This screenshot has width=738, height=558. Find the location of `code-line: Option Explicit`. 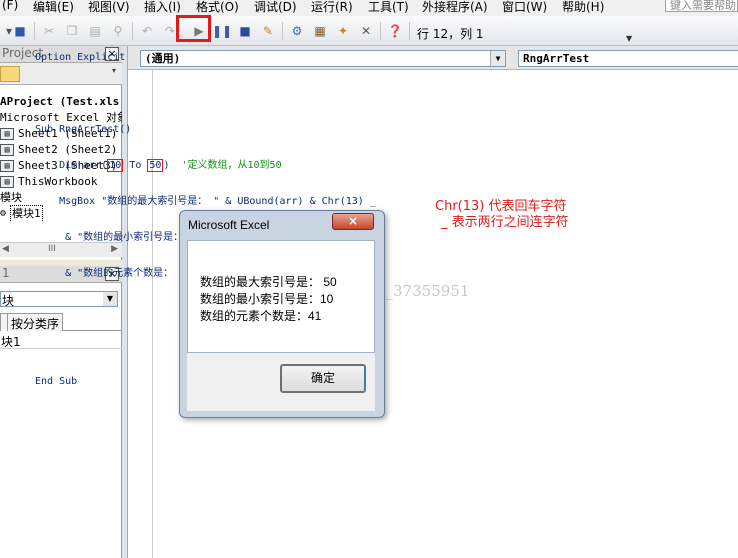

code-line: Option Explicit is located at coordinates (80, 57).